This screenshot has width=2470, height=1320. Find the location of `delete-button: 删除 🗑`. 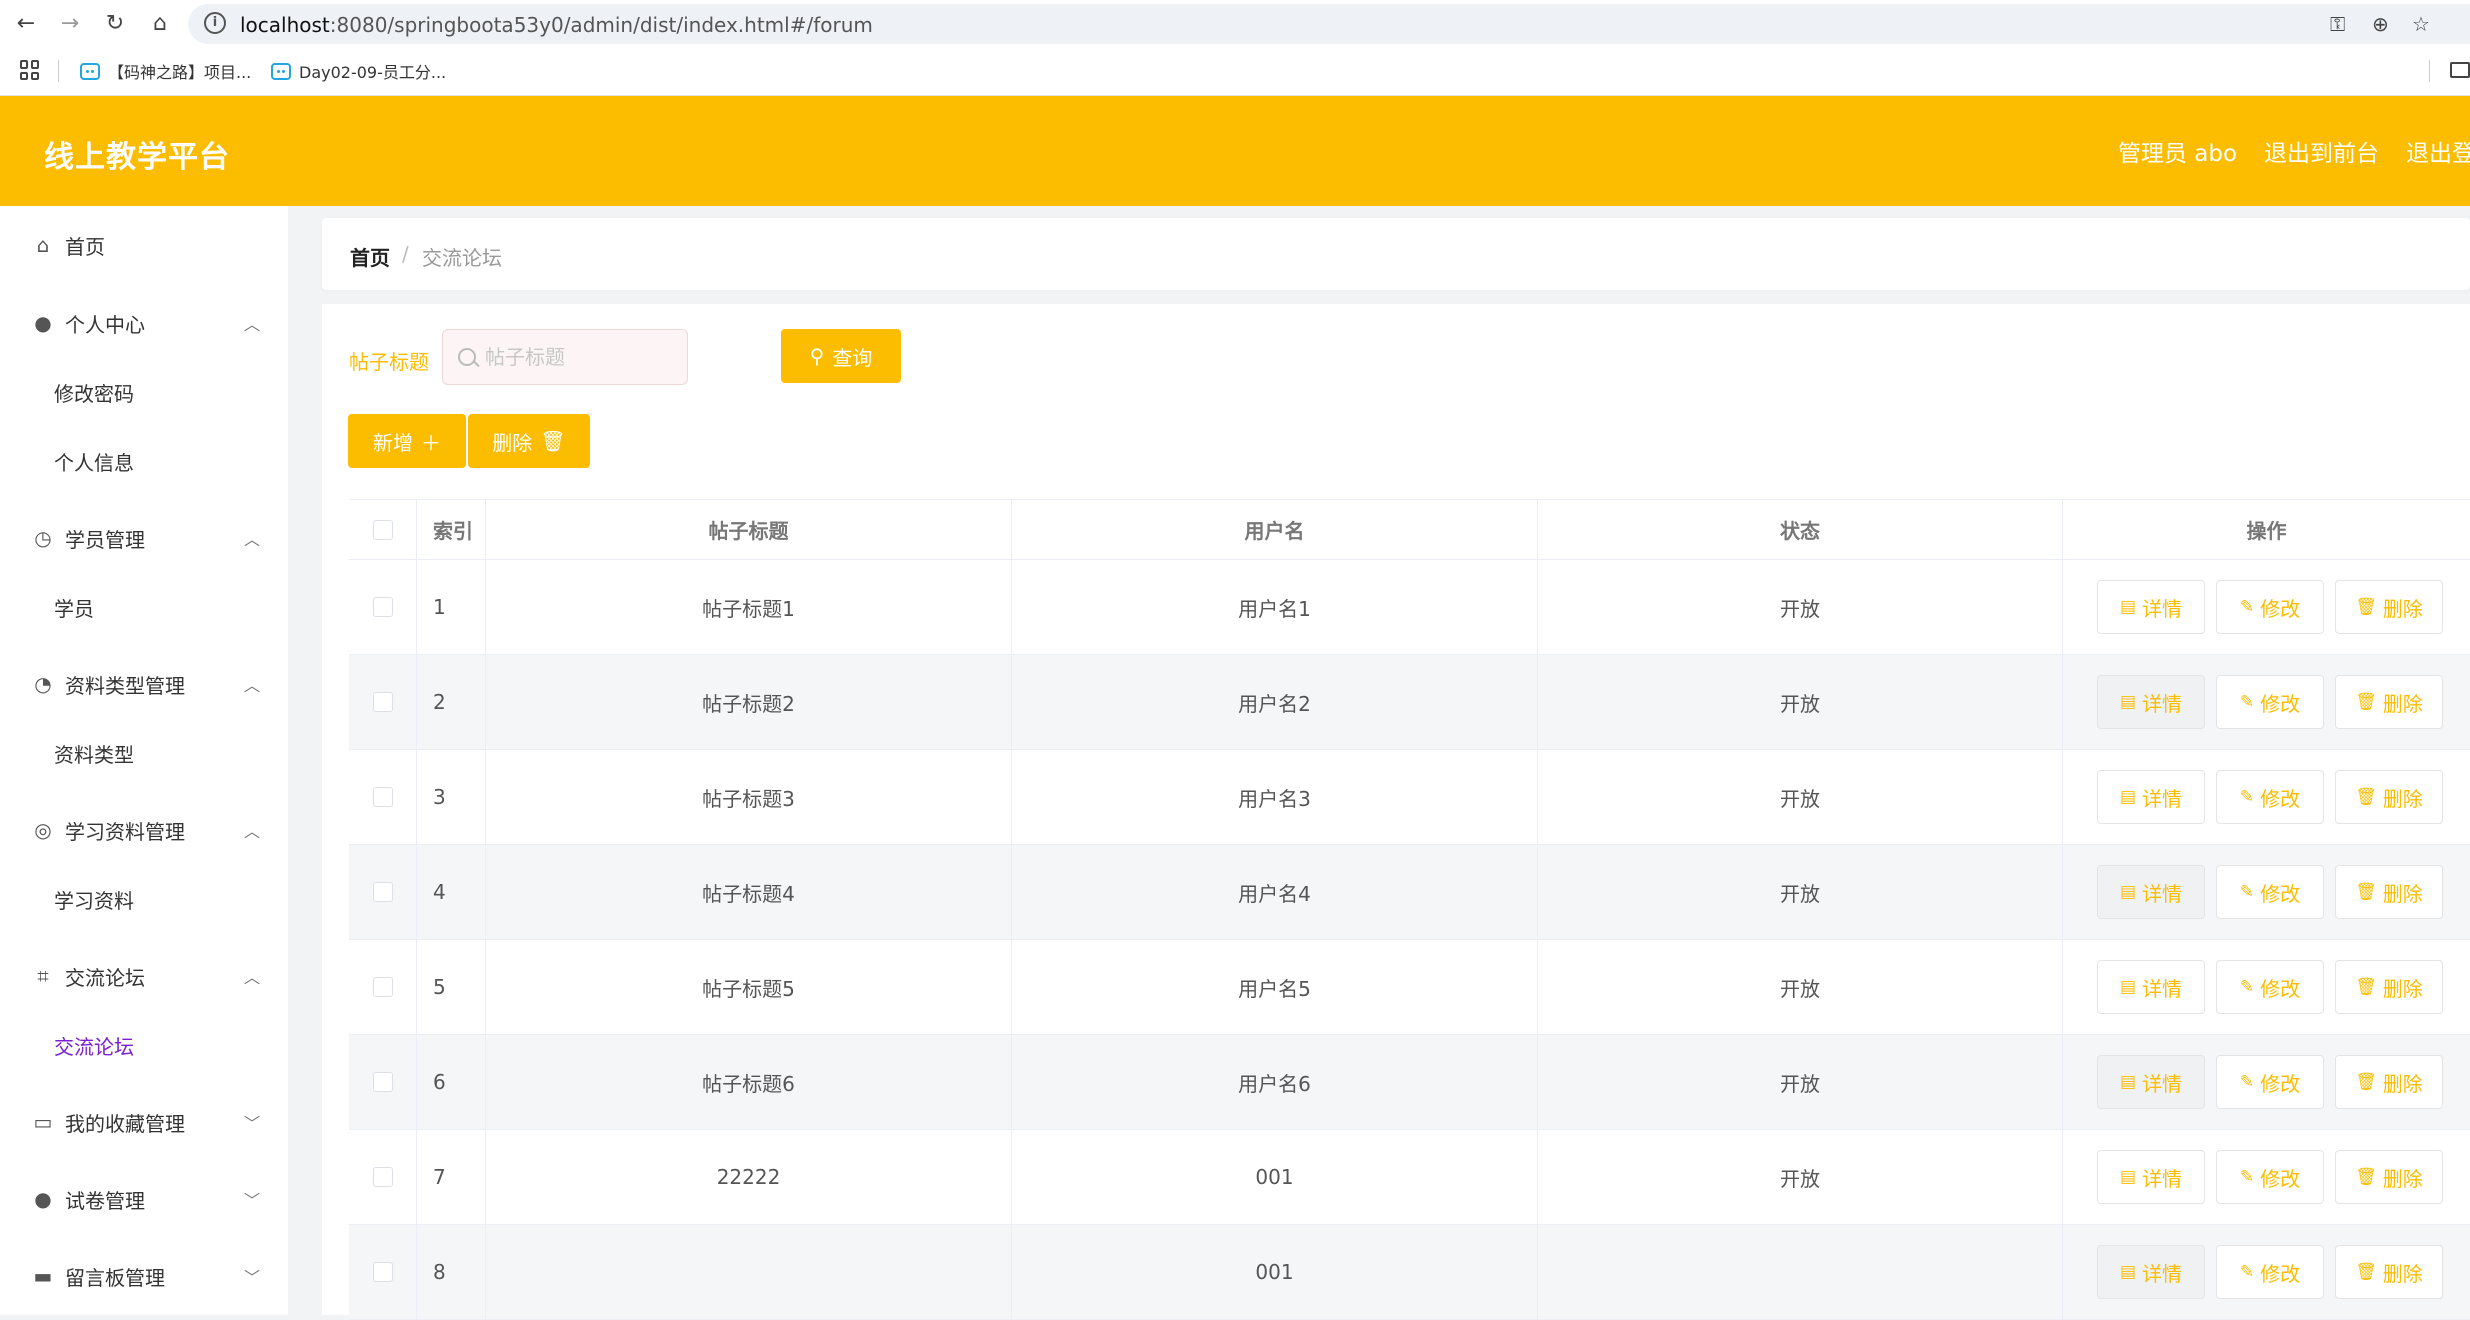

delete-button: 删除 🗑 is located at coordinates (529, 441).